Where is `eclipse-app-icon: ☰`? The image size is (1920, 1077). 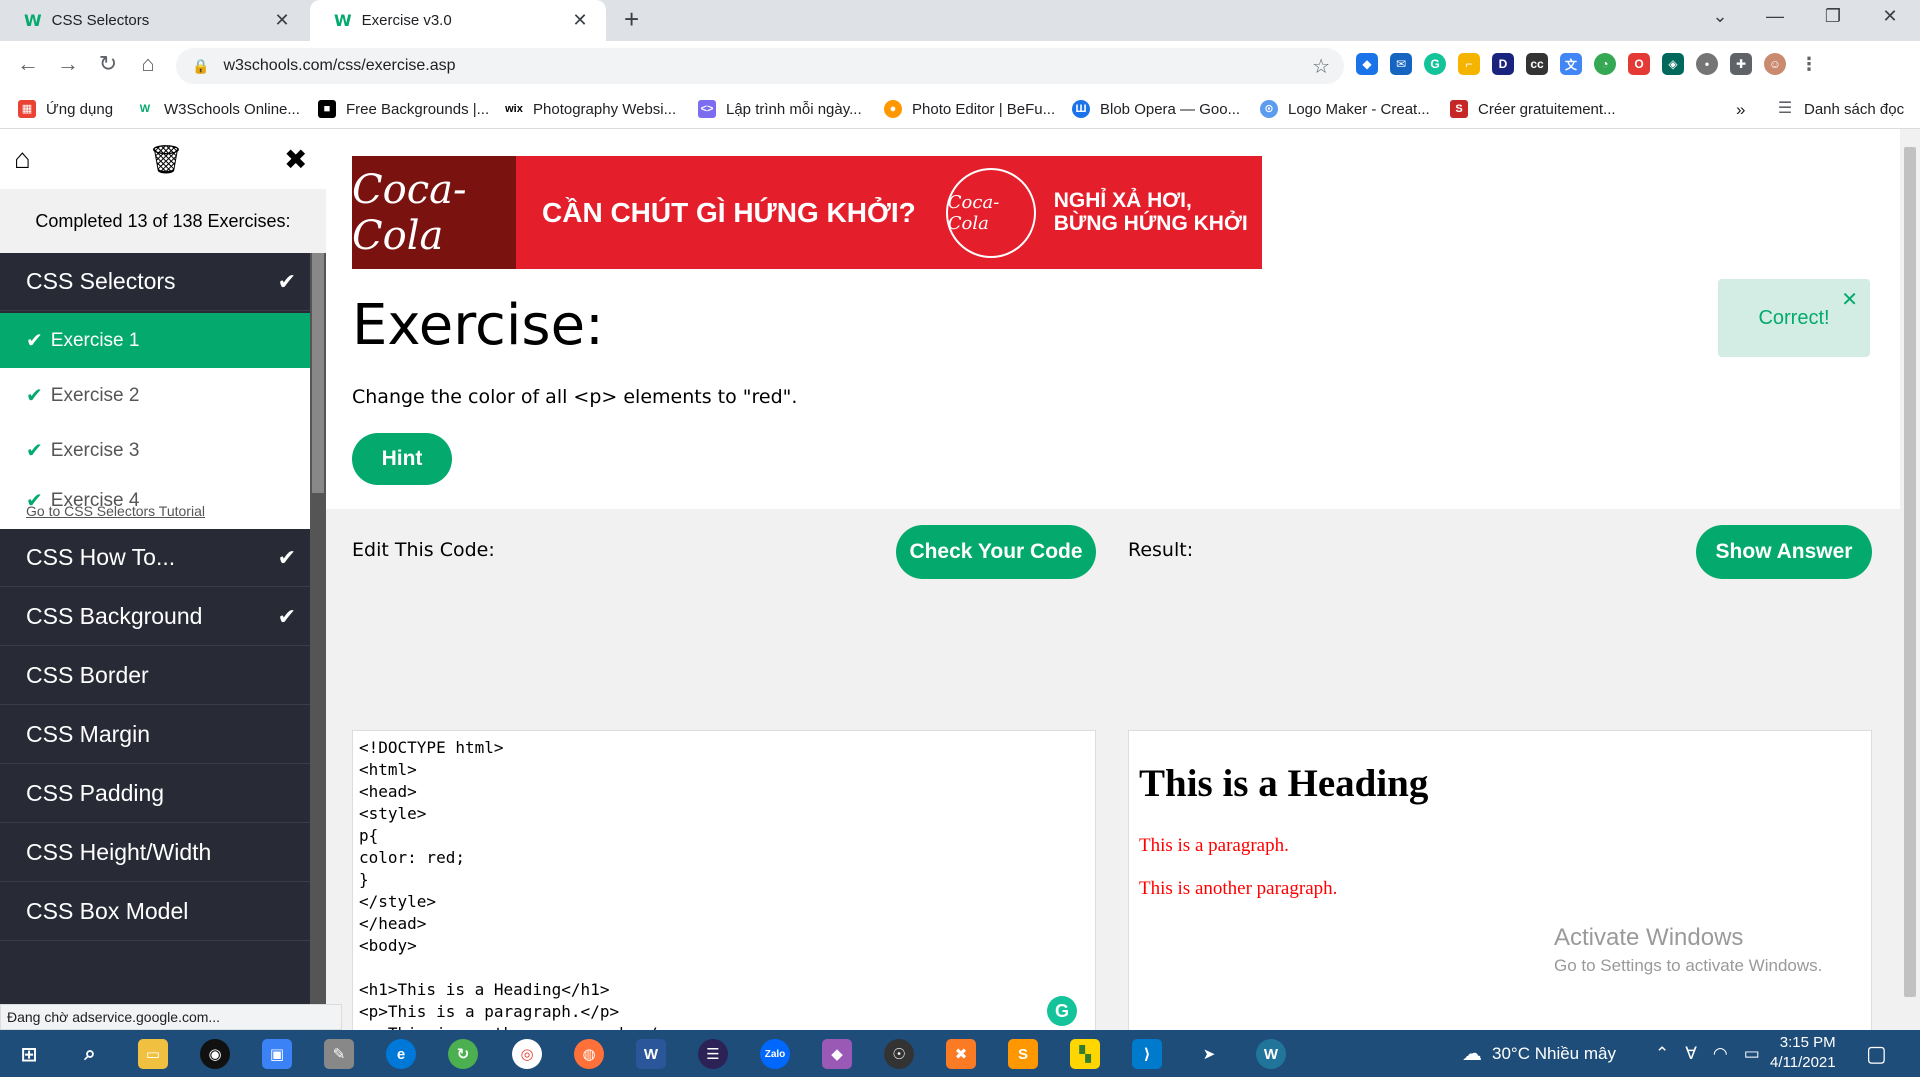
eclipse-app-icon: ☰ is located at coordinates (713, 1054).